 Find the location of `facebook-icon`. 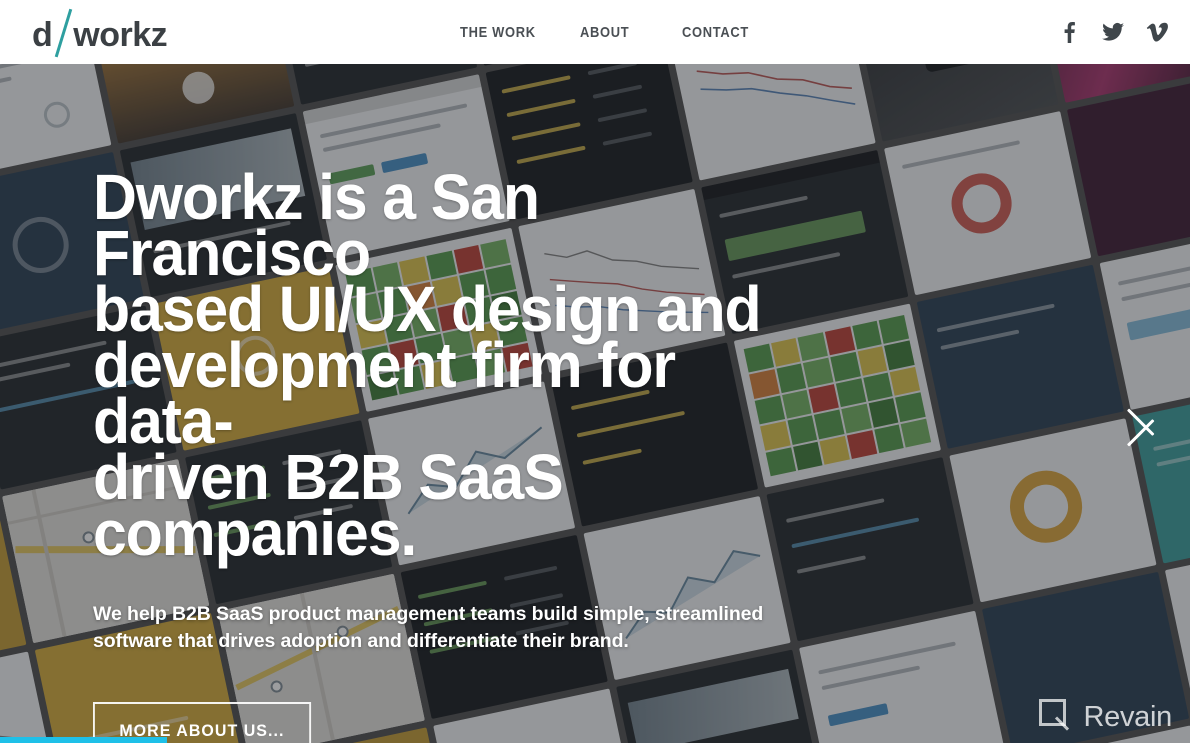

facebook-icon is located at coordinates (1069, 32).